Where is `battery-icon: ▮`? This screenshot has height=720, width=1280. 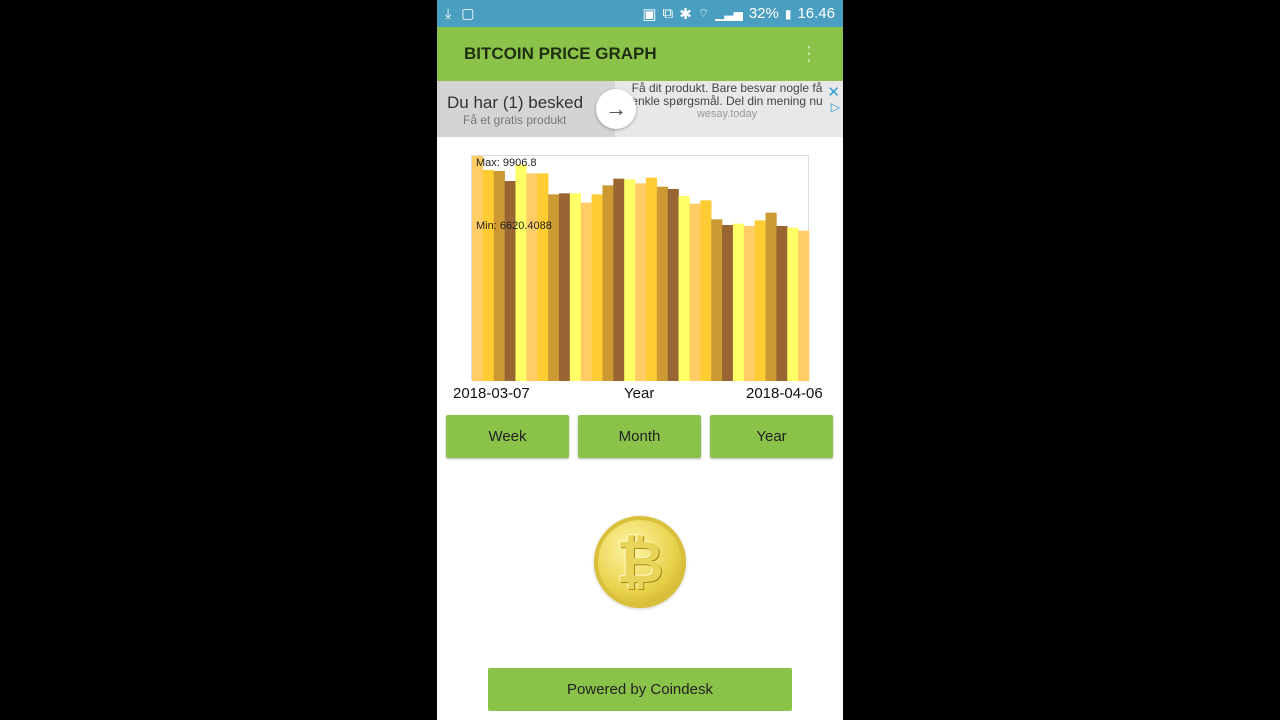 battery-icon: ▮ is located at coordinates (788, 13).